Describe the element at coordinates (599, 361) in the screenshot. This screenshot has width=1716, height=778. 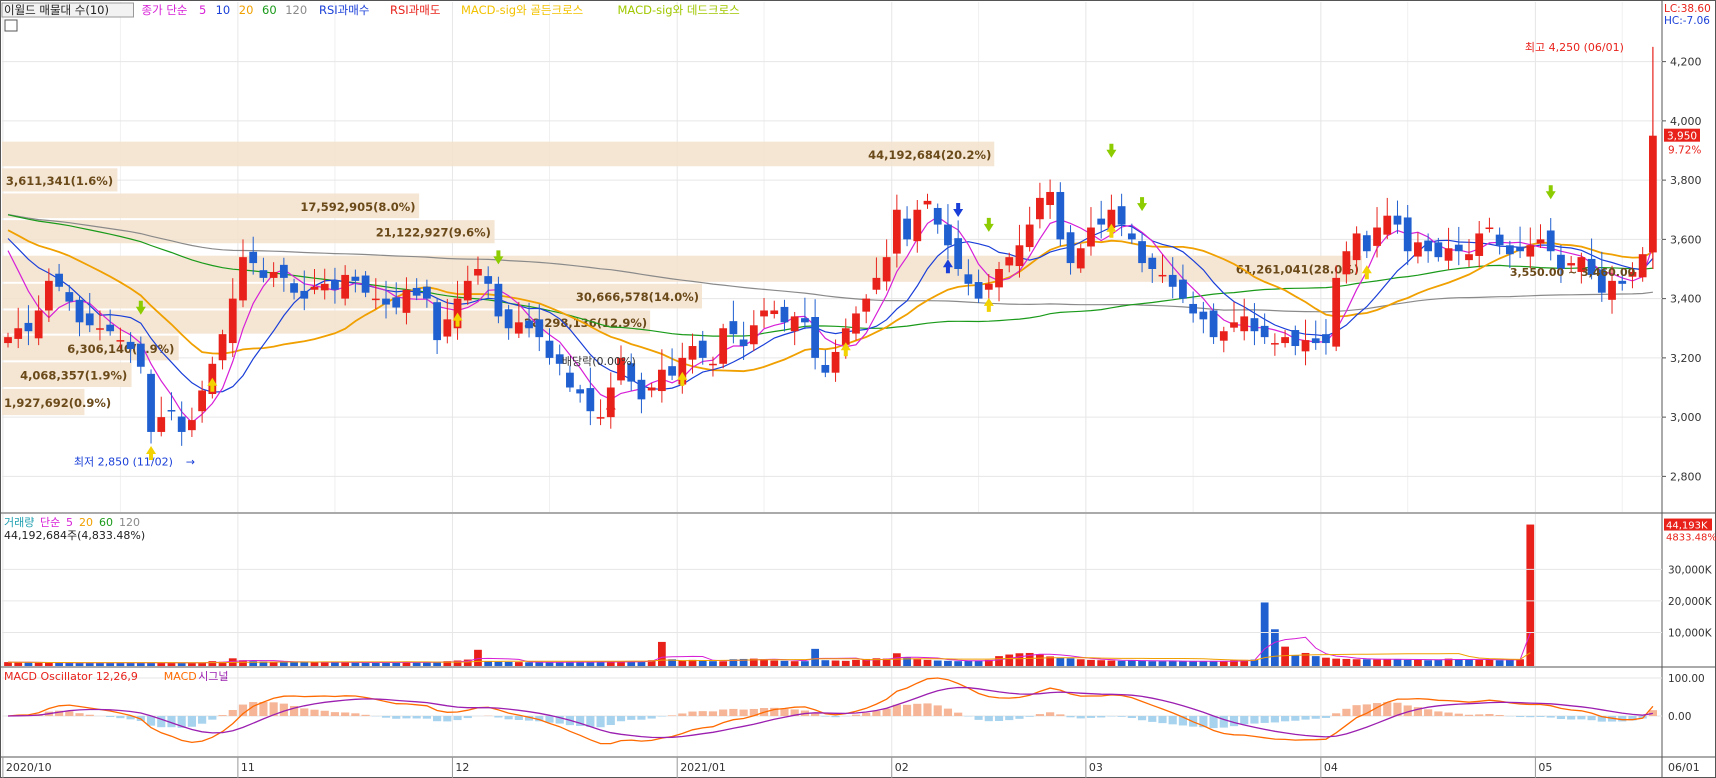
I see `dividend-label: 배당락(0.00%)` at that location.